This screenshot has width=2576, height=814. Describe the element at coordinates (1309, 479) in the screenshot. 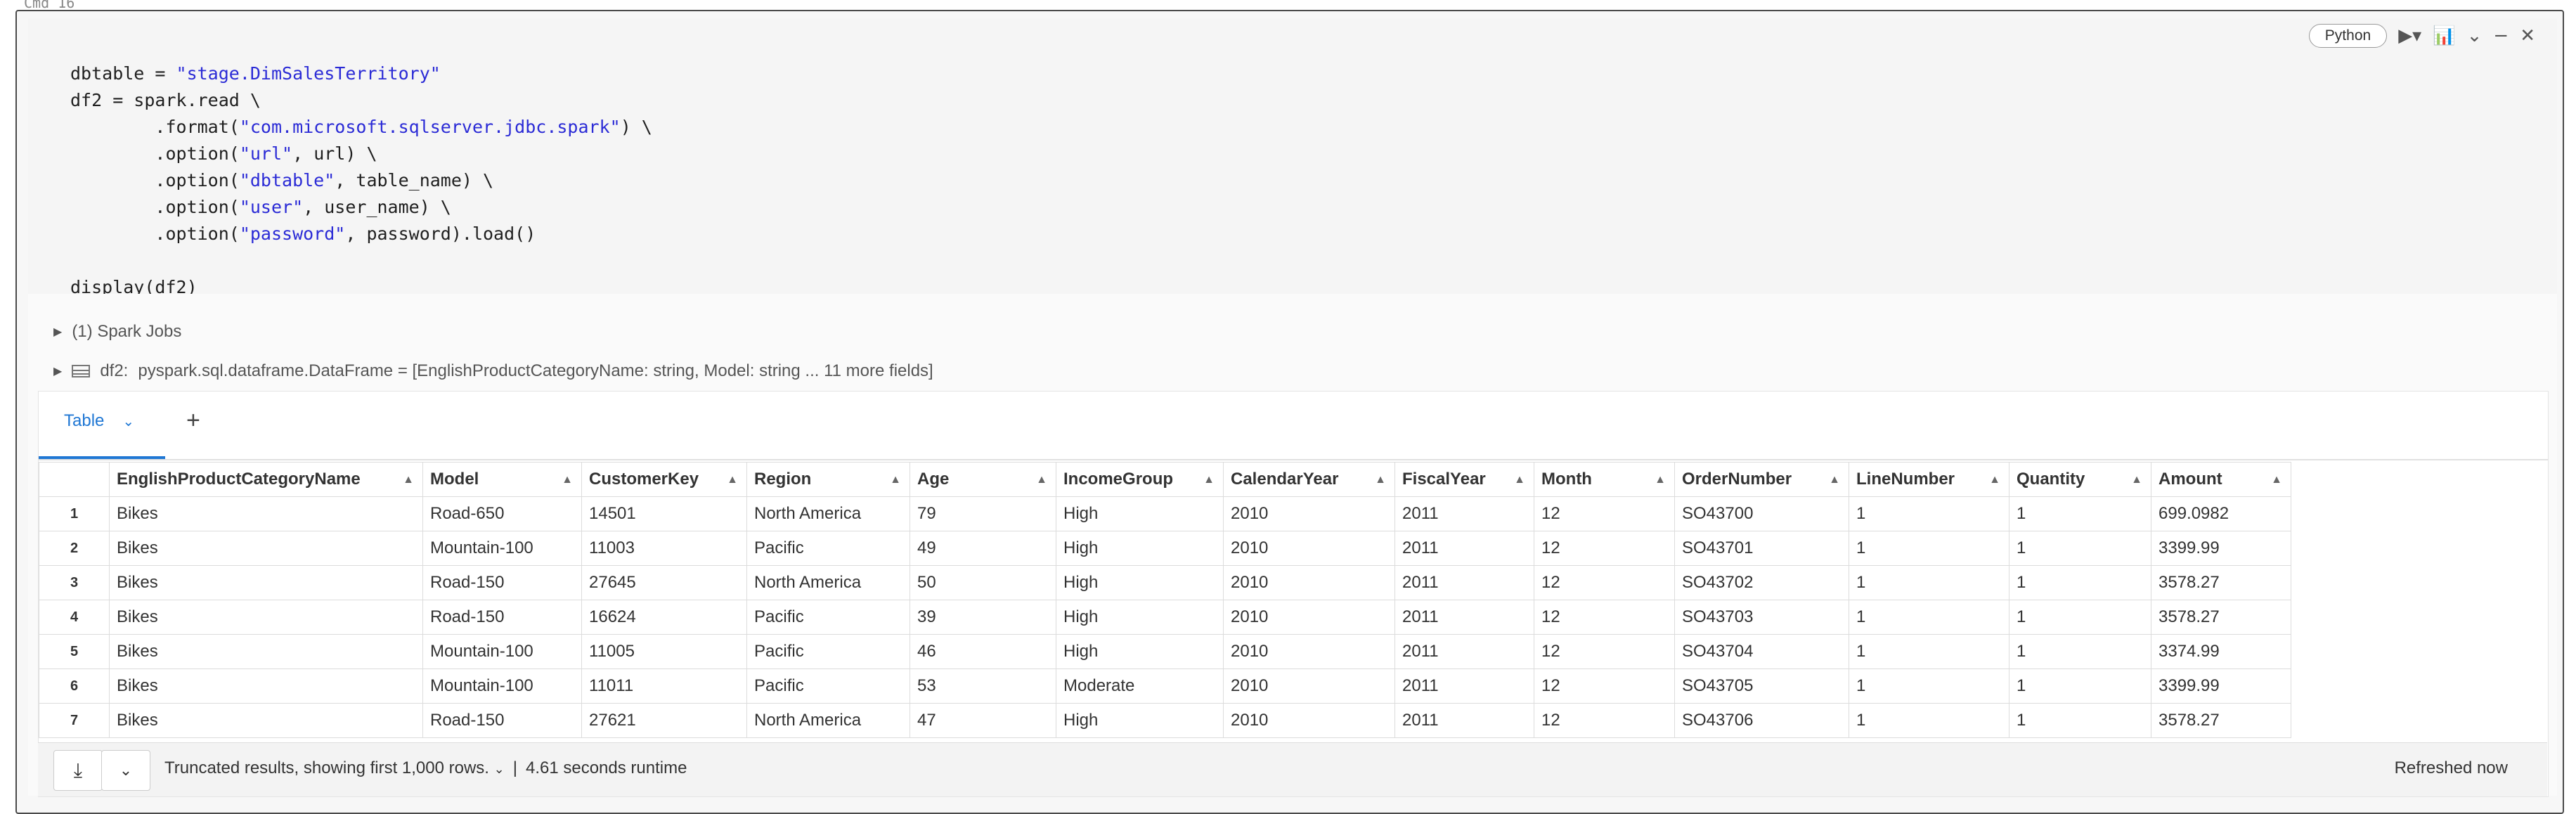

I see `column-header: CalendarYear ▲` at that location.